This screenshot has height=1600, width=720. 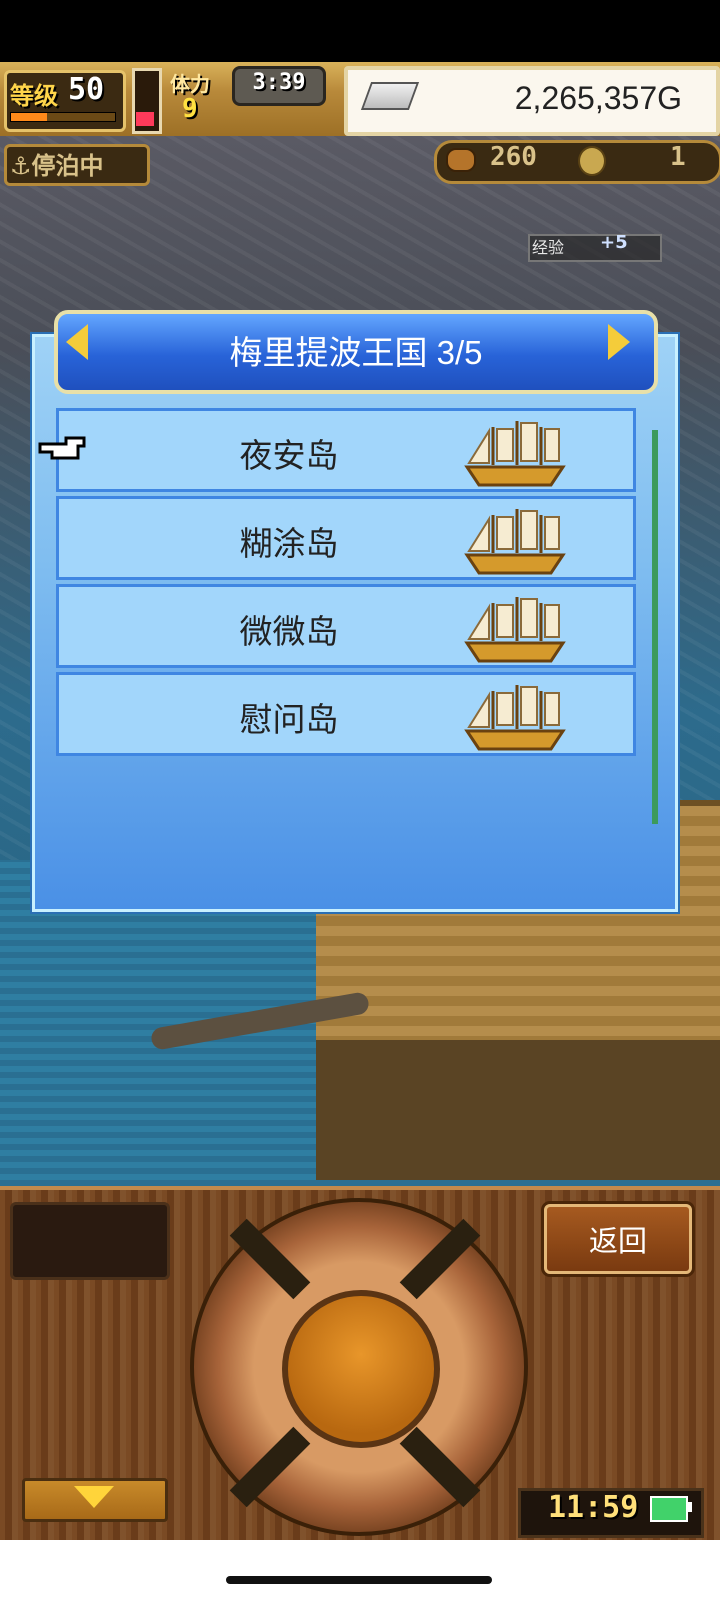 What do you see at coordinates (190, 84) in the screenshot?
I see `stamina-label: 体力` at bounding box center [190, 84].